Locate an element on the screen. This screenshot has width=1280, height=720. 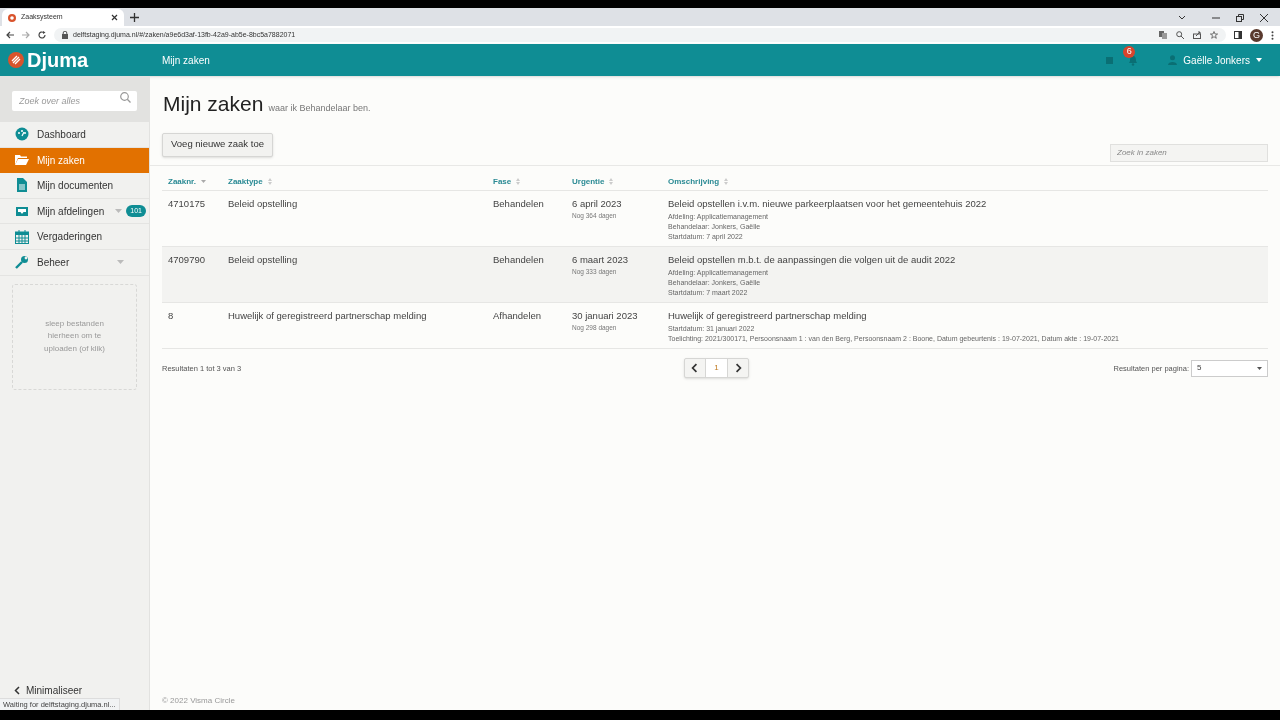
page-title: Mijn zaken is located at coordinates (213, 104).